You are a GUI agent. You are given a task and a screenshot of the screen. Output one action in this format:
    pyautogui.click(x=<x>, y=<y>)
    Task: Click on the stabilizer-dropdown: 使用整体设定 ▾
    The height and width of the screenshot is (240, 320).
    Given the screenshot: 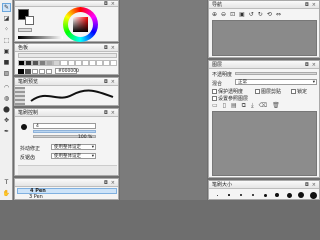 What is the action you would take?
    pyautogui.click(x=73, y=147)
    